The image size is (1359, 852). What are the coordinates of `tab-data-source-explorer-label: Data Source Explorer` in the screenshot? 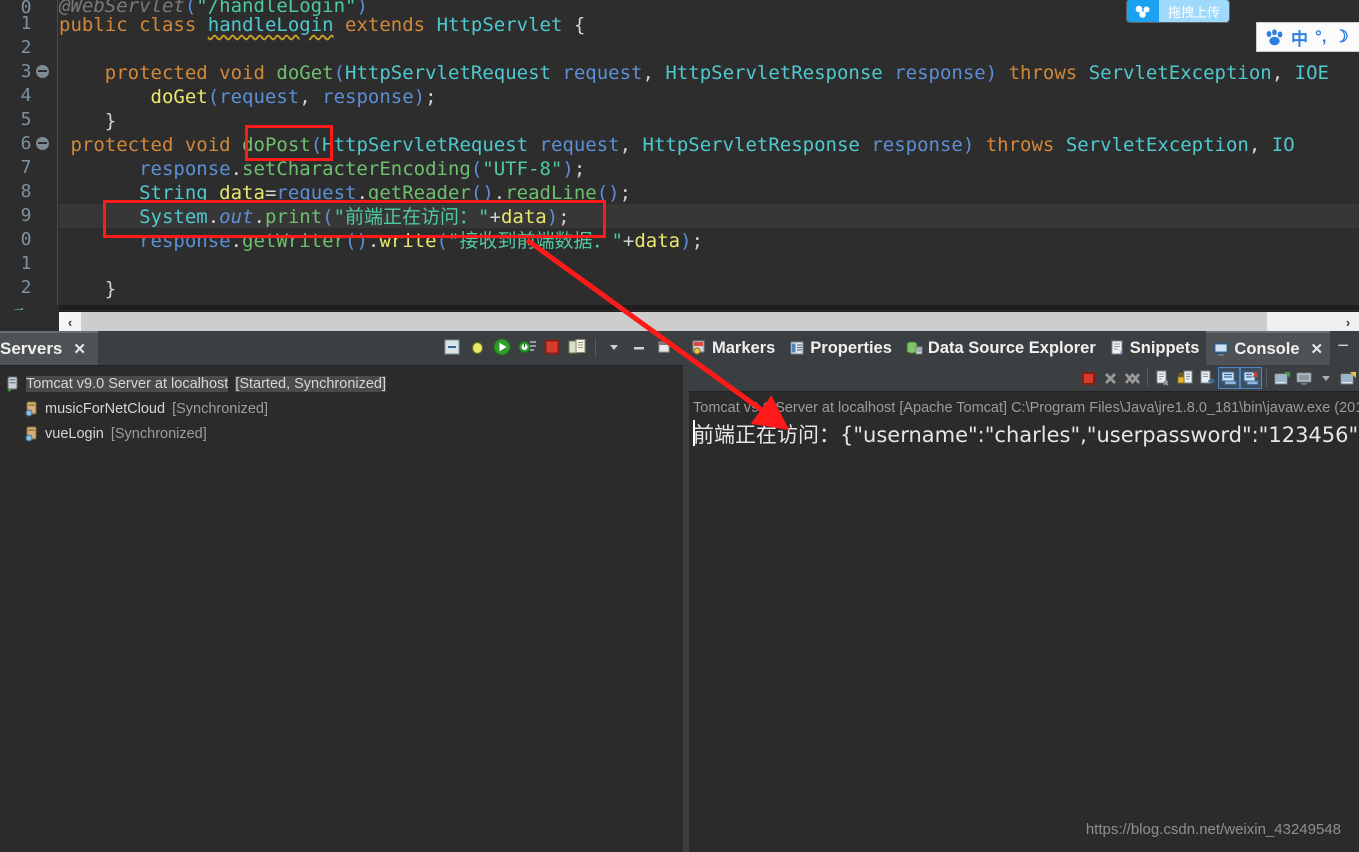 It's located at (1011, 347).